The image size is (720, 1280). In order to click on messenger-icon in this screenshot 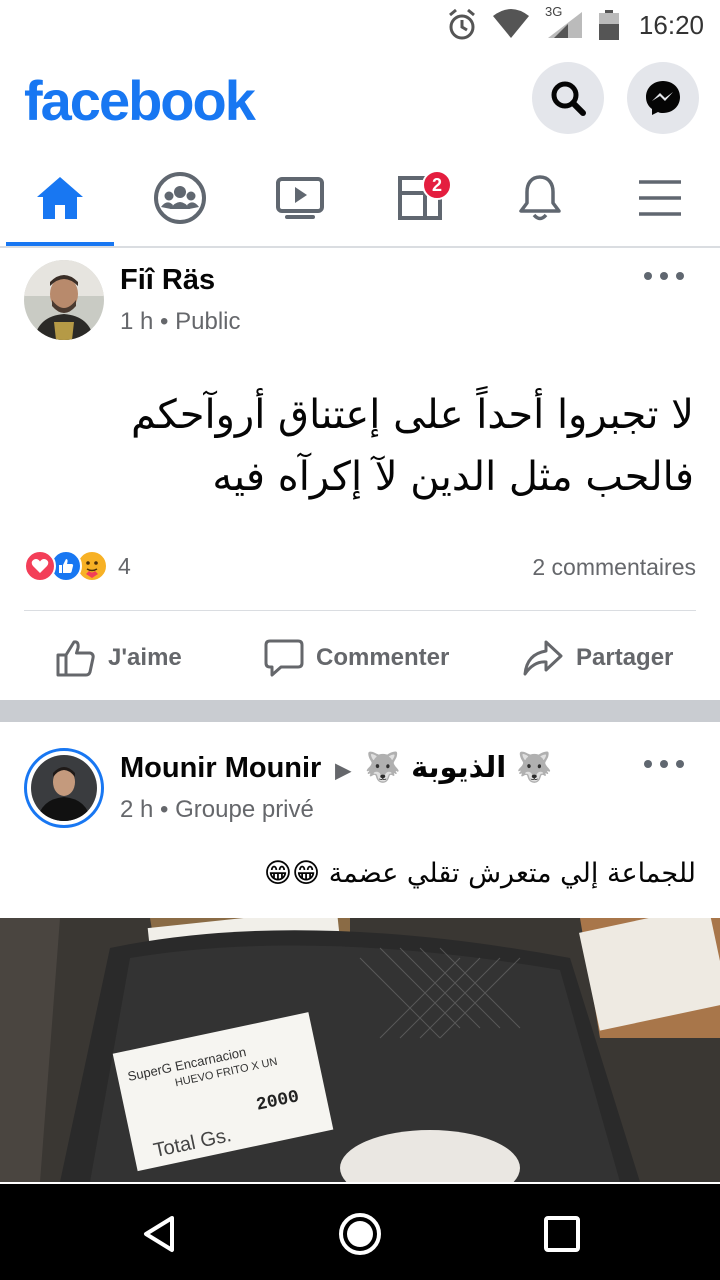, I will do `click(663, 98)`.